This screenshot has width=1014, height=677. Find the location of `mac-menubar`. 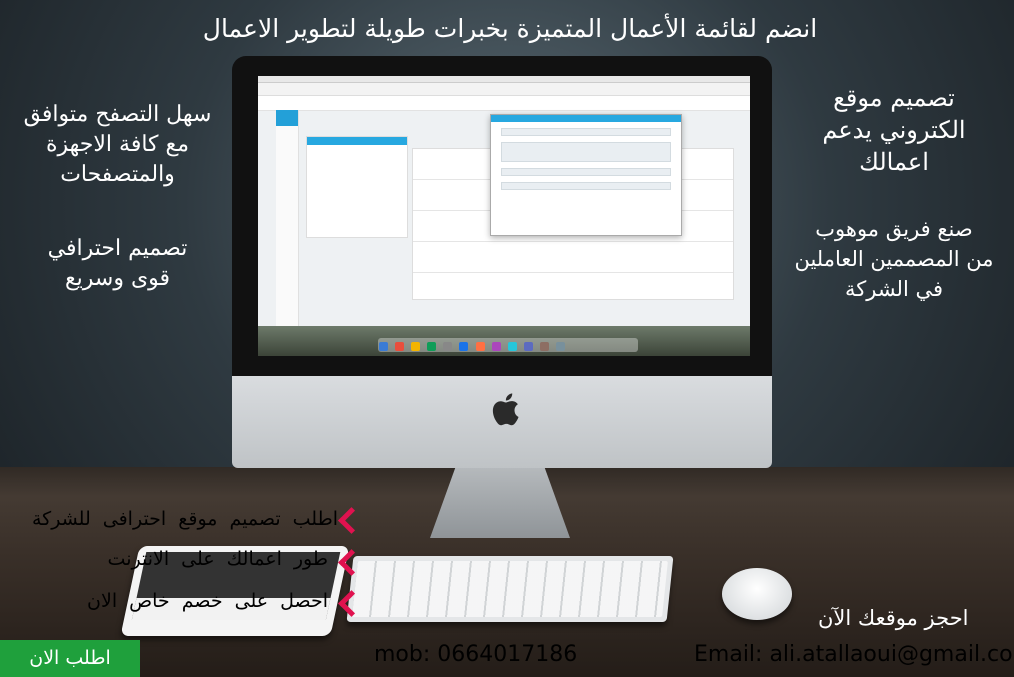

mac-menubar is located at coordinates (504, 79).